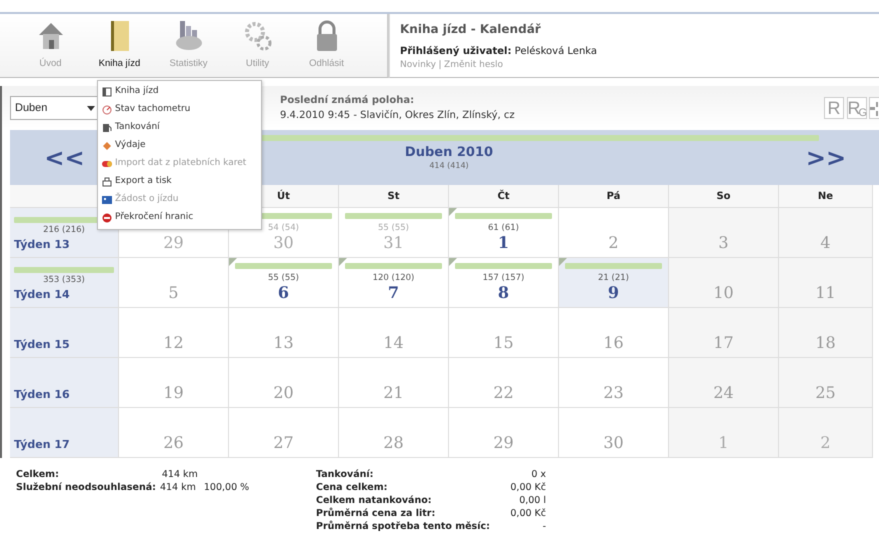 The width and height of the screenshot is (879, 552). Describe the element at coordinates (856, 108) in the screenshot. I see `report-button: R$_{G}$` at that location.